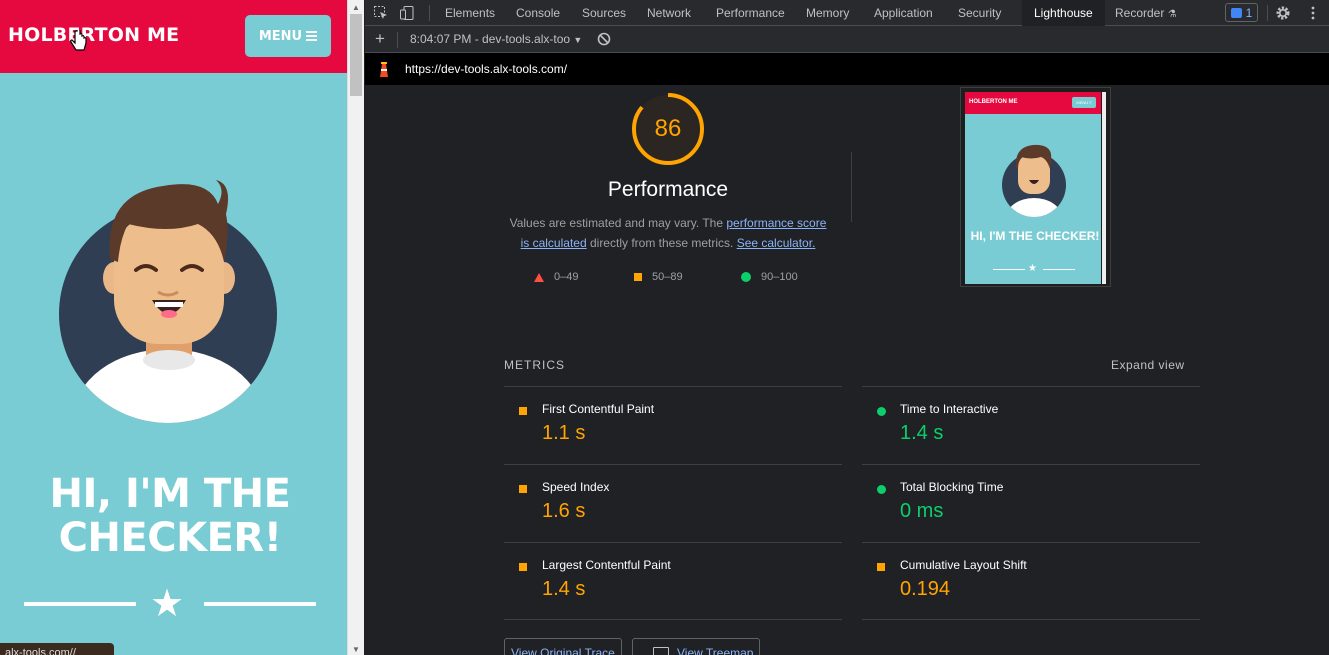 The height and width of the screenshot is (655, 1329). I want to click on menu-button: MENU, so click(288, 36).